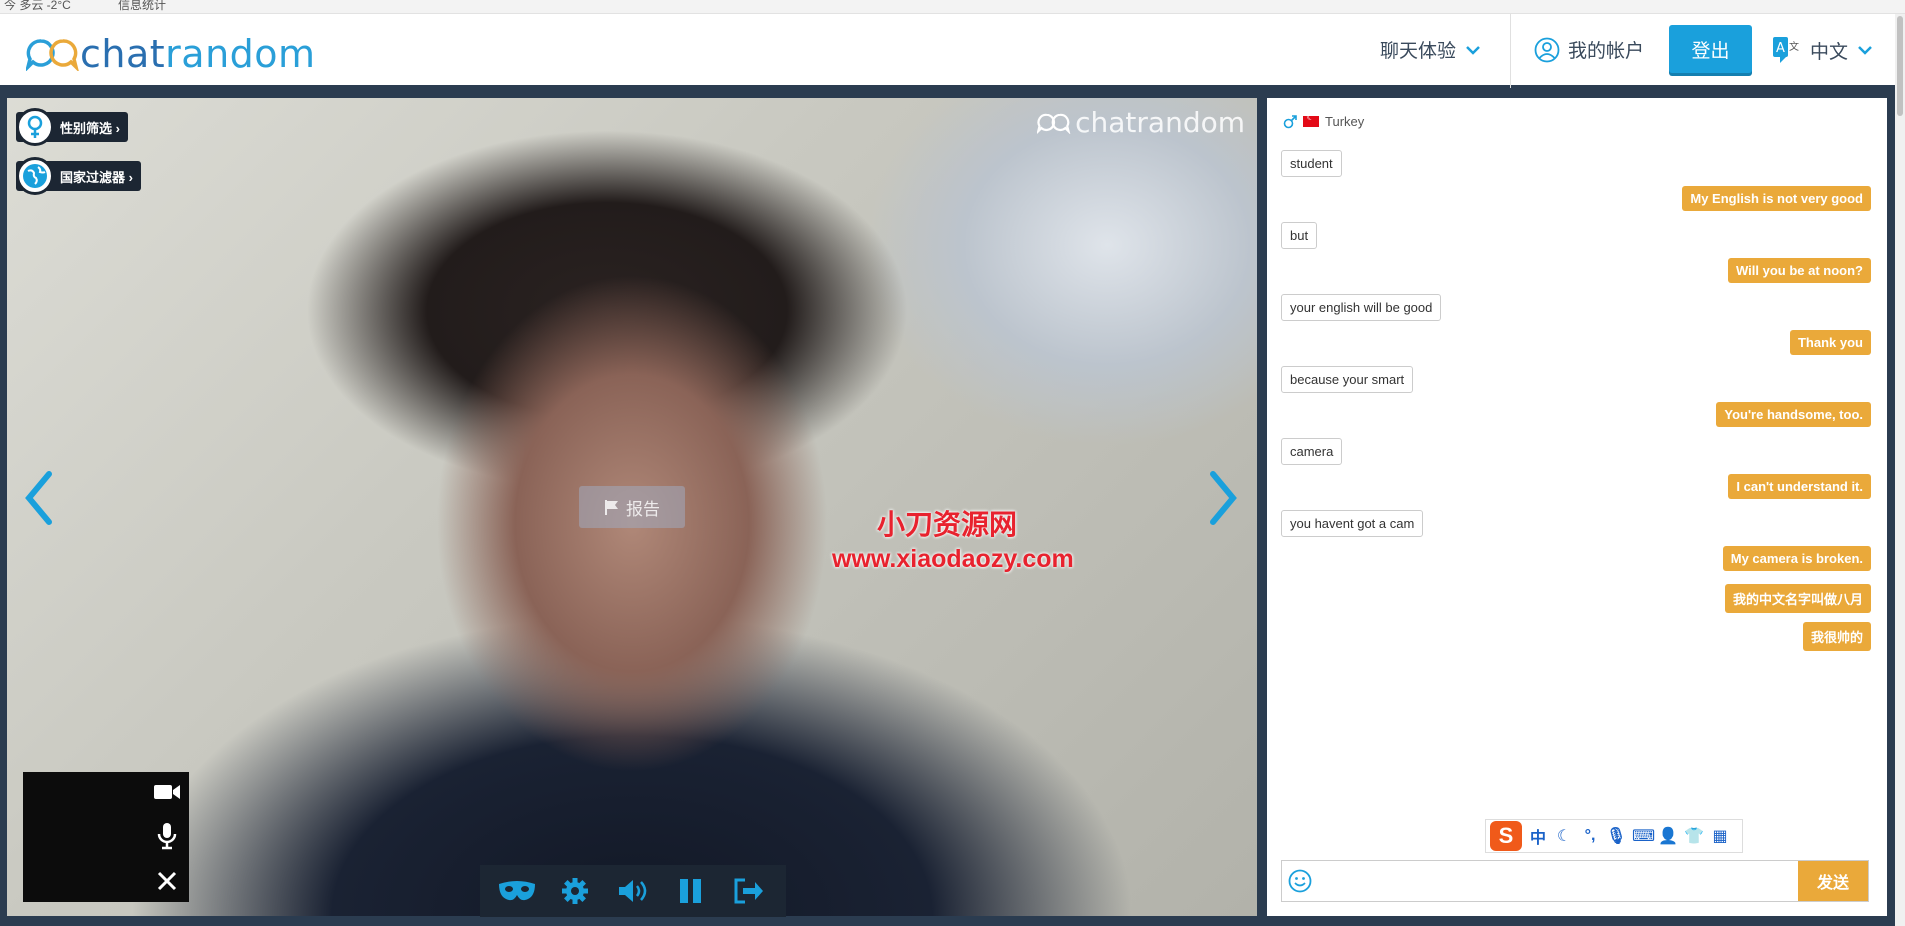 The width and height of the screenshot is (1905, 926). Describe the element at coordinates (1694, 836) in the screenshot. I see `shirt-icon: 👕` at that location.